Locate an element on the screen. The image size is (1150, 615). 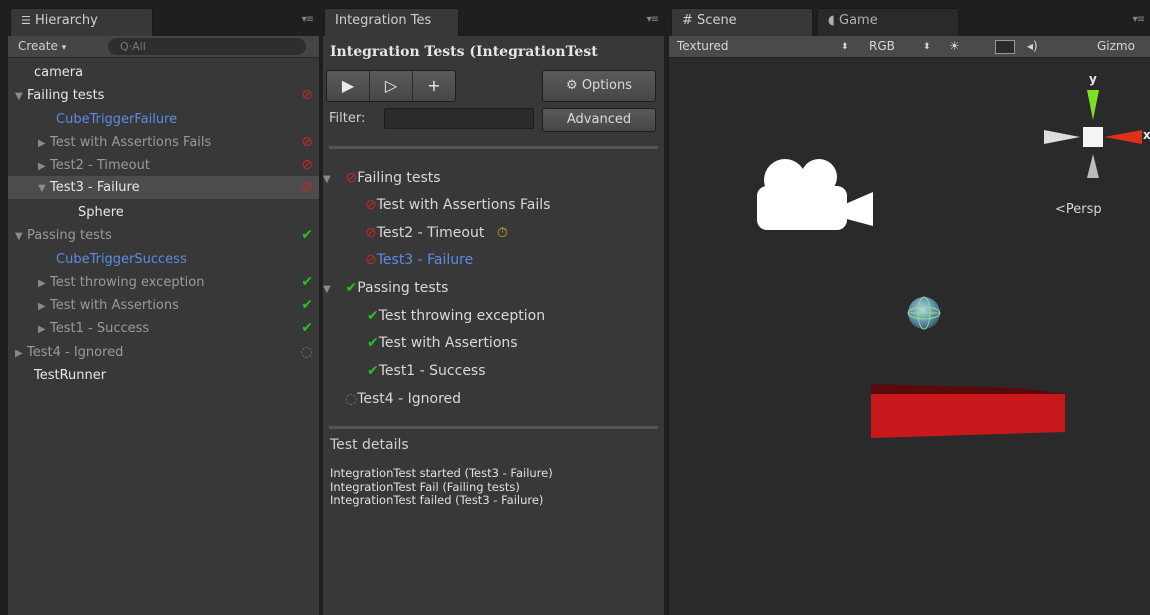
test-node-test-throwing-exception: ✔Test throwing exception is located at coordinates (456, 316).